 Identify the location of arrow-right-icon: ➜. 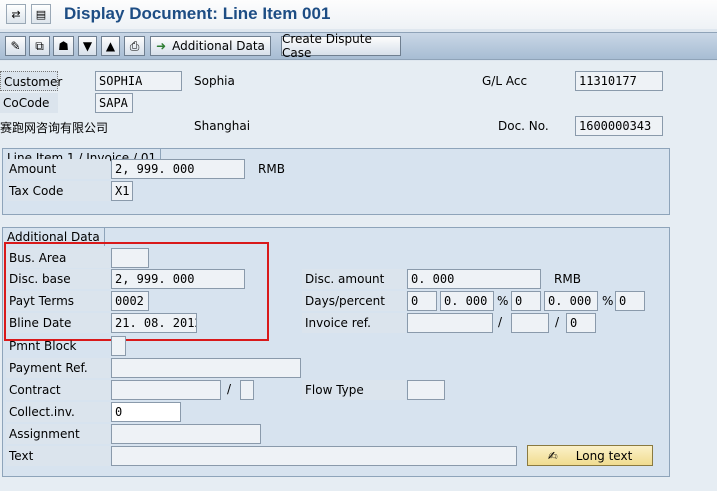
(161, 46).